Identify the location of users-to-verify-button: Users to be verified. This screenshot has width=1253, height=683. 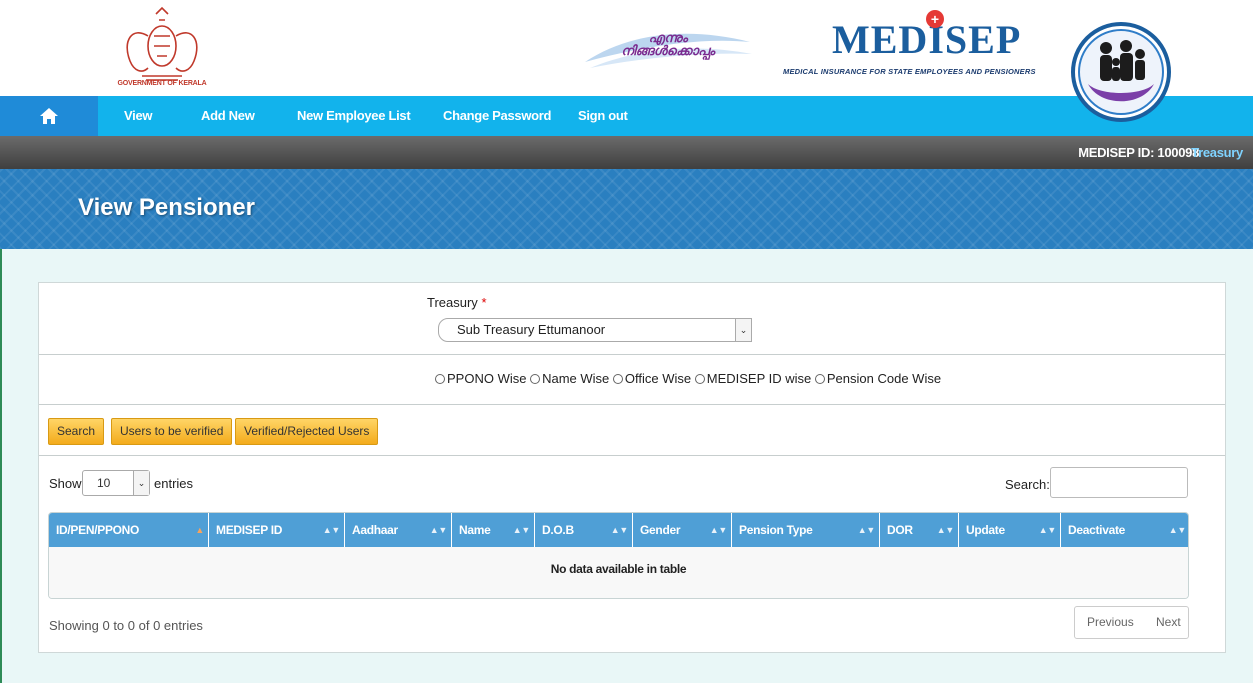
(172, 431).